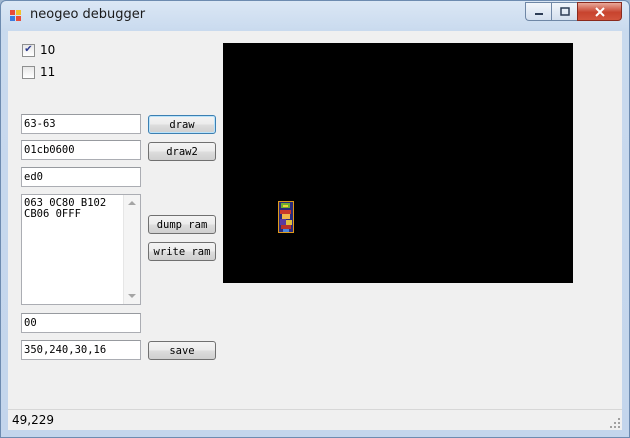 The width and height of the screenshot is (630, 438). I want to click on value-input: ed0, so click(81, 177).